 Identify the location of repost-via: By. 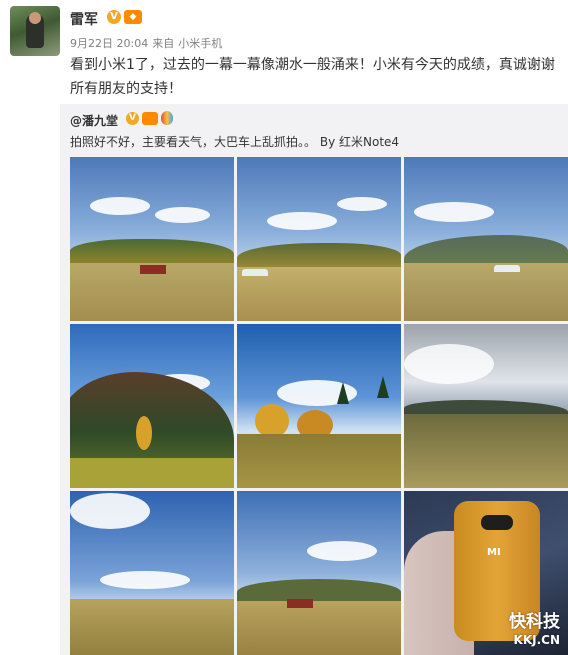
(327, 142).